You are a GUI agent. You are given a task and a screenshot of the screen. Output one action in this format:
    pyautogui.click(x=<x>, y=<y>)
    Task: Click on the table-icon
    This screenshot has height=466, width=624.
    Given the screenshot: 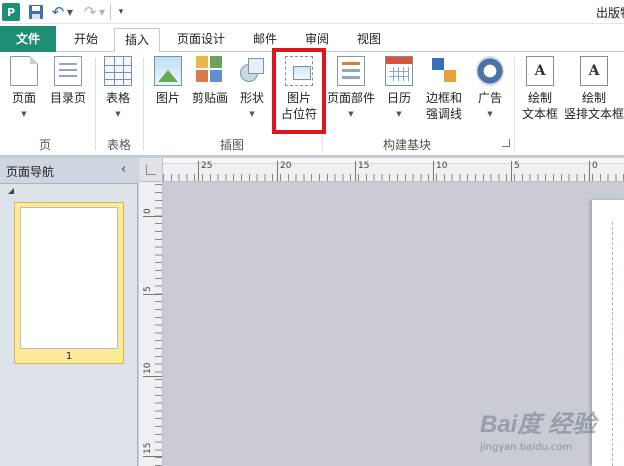 What is the action you would take?
    pyautogui.click(x=118, y=71)
    